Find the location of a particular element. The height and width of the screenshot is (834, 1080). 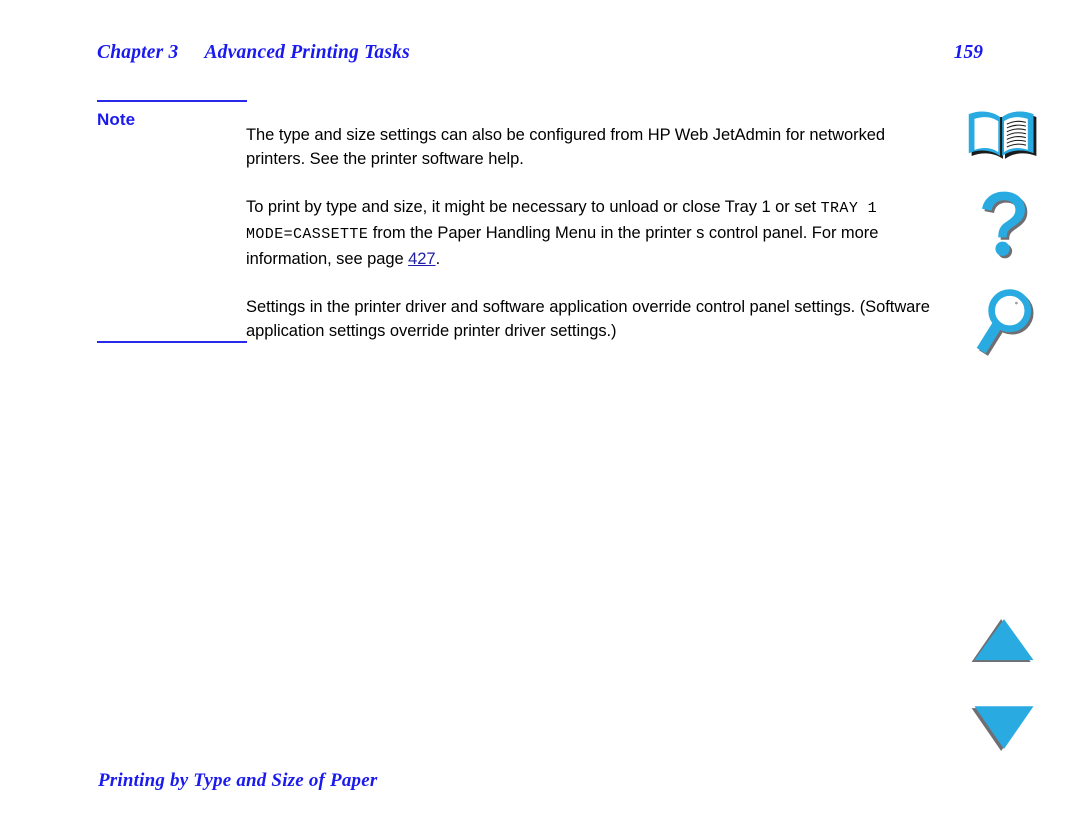

search-button is located at coordinates (1004, 324).